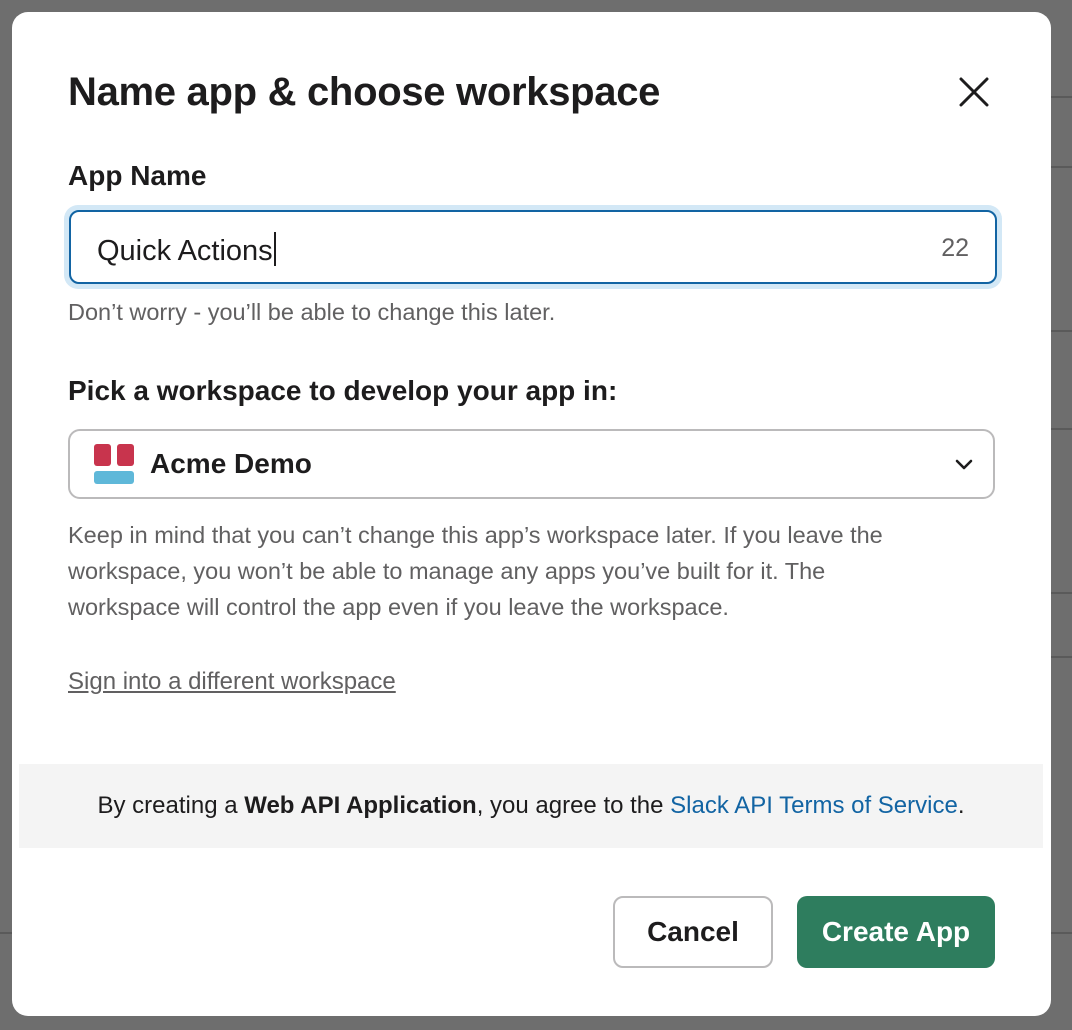 The width and height of the screenshot is (1072, 1030). Describe the element at coordinates (693, 932) in the screenshot. I see `cancel-button: Cancel` at that location.